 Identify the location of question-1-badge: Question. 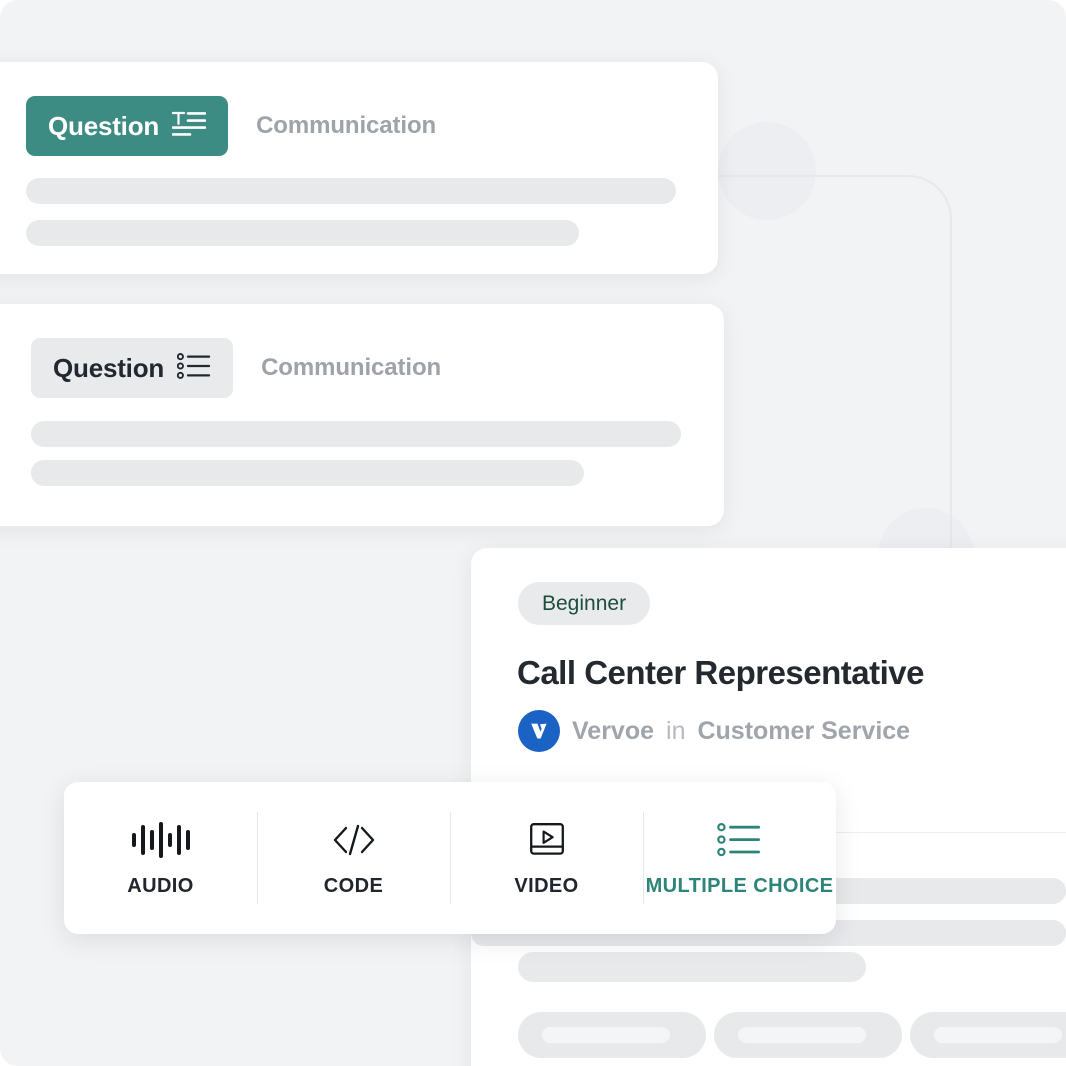
(127, 126).